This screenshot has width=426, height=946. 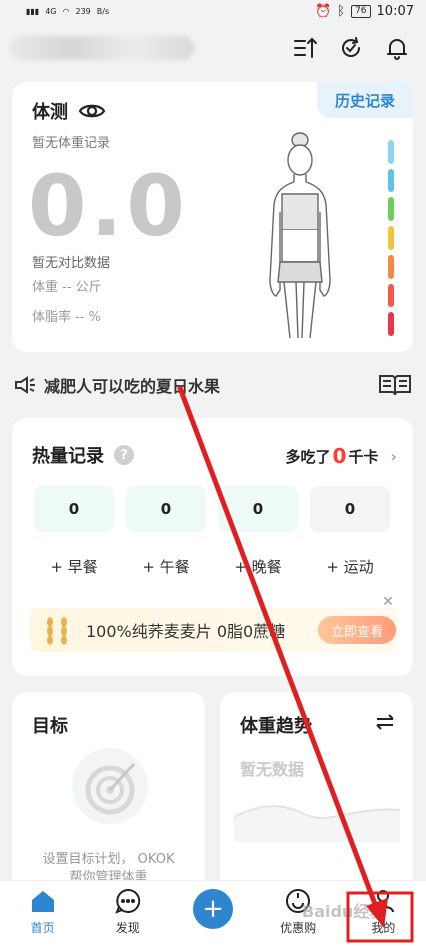 I want to click on bodyfat-row: 体脂率 -- %, so click(x=66, y=315).